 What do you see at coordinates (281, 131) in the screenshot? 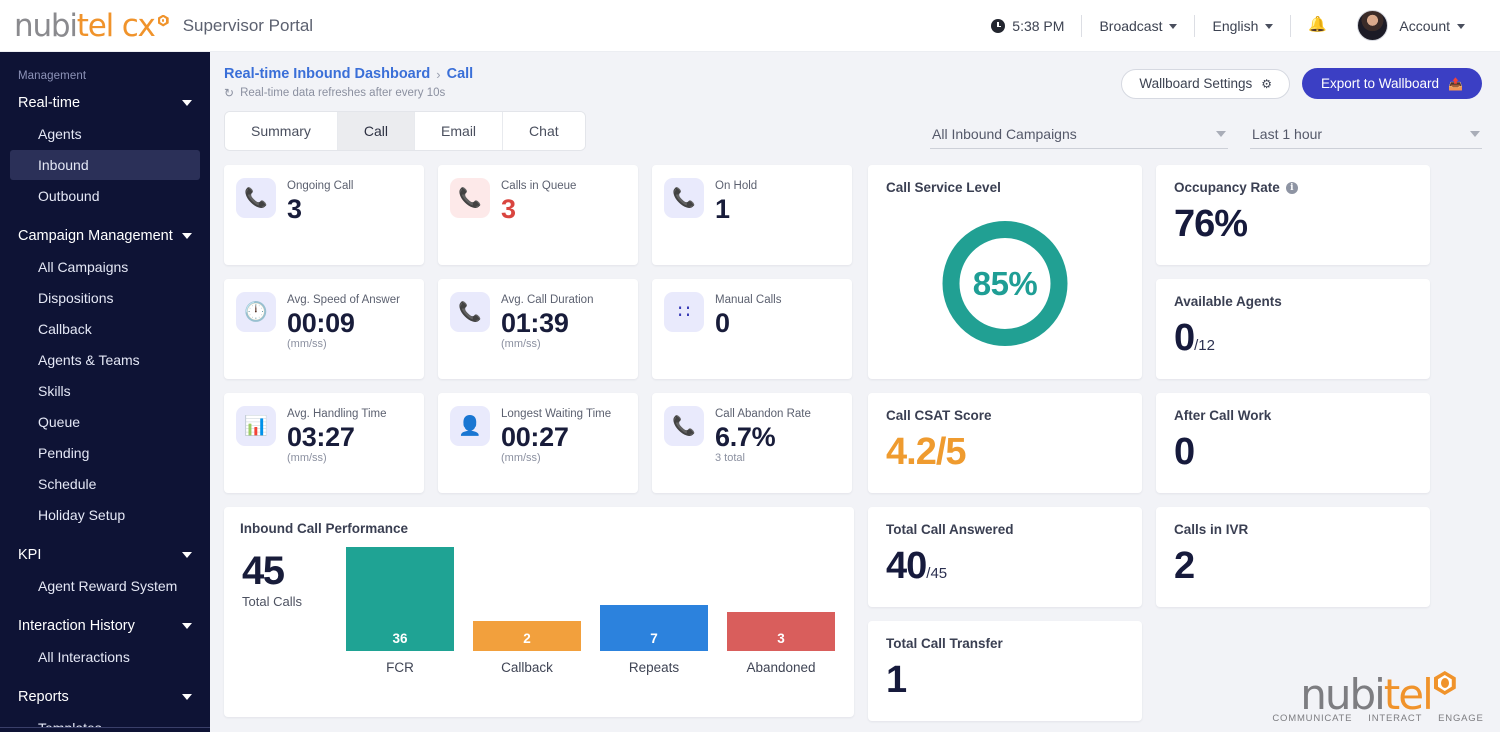
I see `tab-summary: Summary` at bounding box center [281, 131].